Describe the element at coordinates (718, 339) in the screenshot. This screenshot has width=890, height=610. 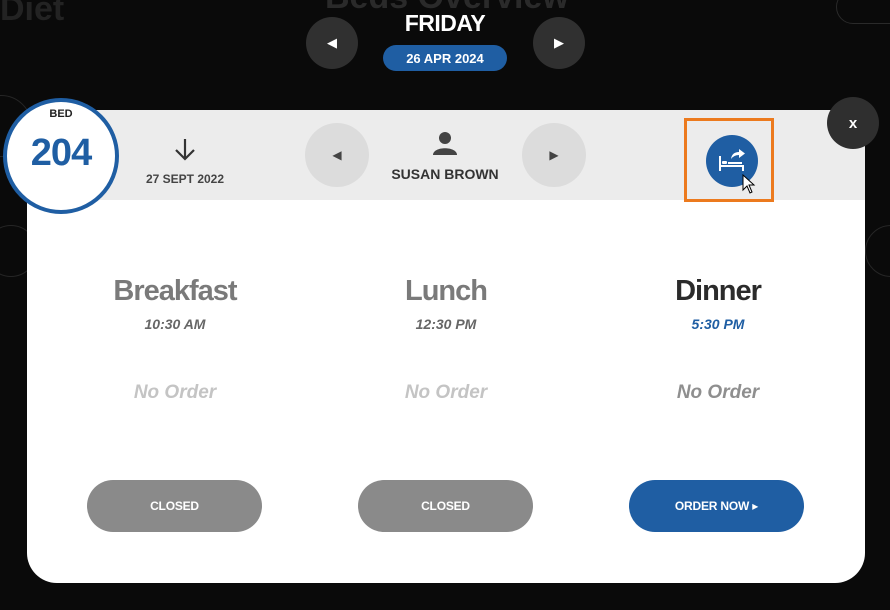
I see `meal-dinner: Dinner 5:30 PM No Order` at that location.